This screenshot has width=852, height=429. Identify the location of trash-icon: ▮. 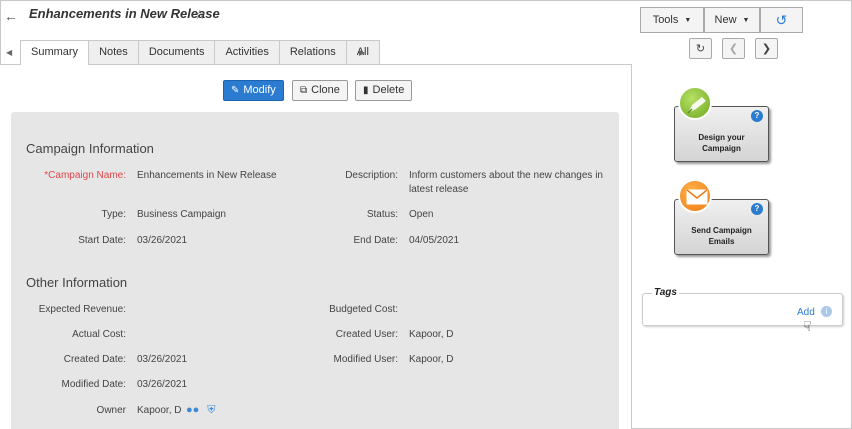
(366, 90).